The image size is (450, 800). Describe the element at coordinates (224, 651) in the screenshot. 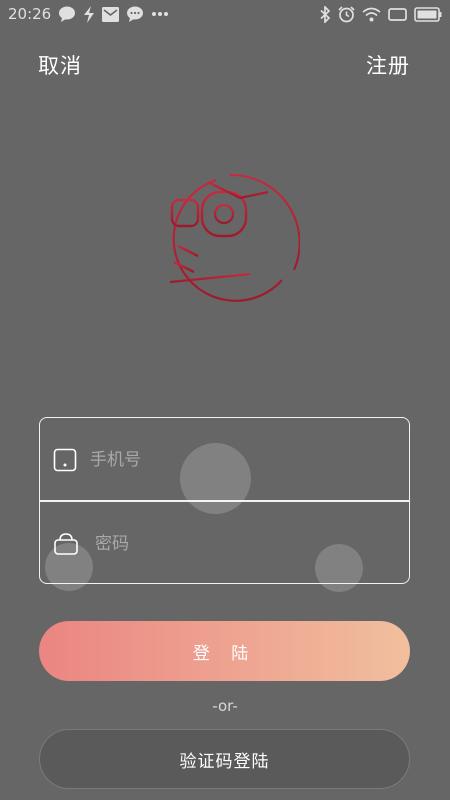

I see `login-button: 登 陆` at that location.